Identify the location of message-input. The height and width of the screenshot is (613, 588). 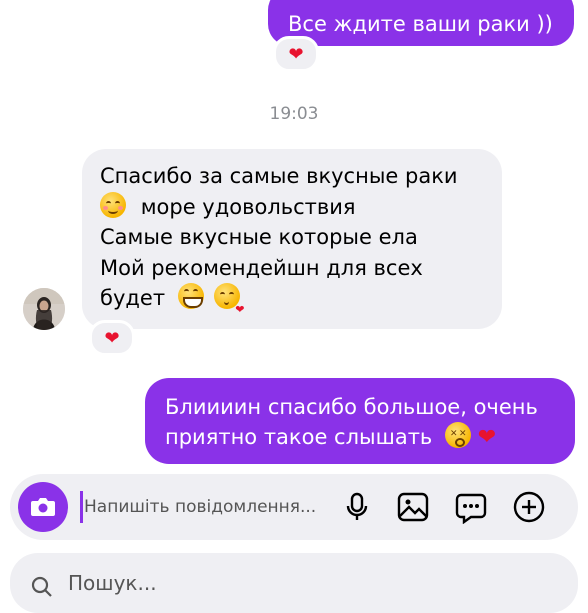
(209, 507).